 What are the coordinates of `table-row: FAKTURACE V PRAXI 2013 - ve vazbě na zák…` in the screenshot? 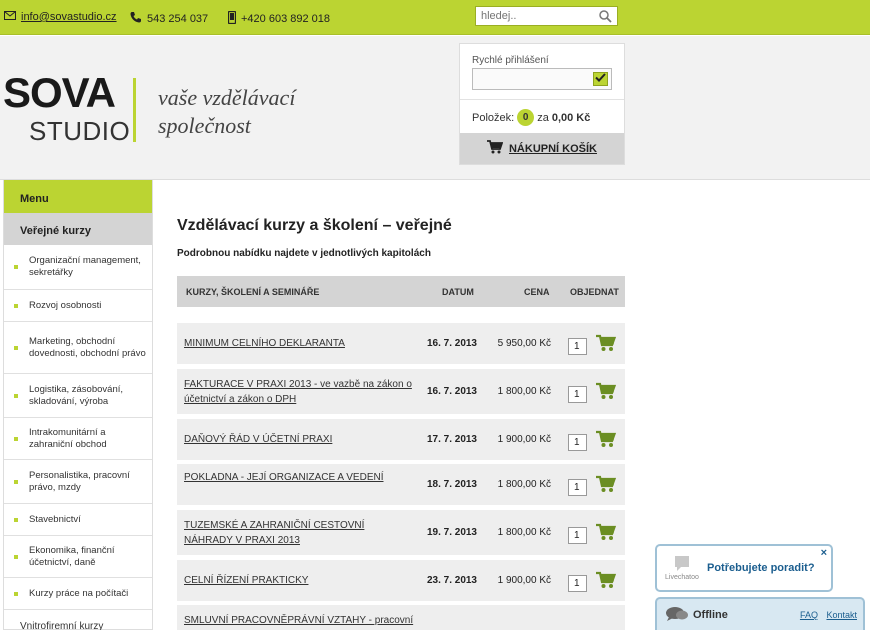 It's located at (401, 391).